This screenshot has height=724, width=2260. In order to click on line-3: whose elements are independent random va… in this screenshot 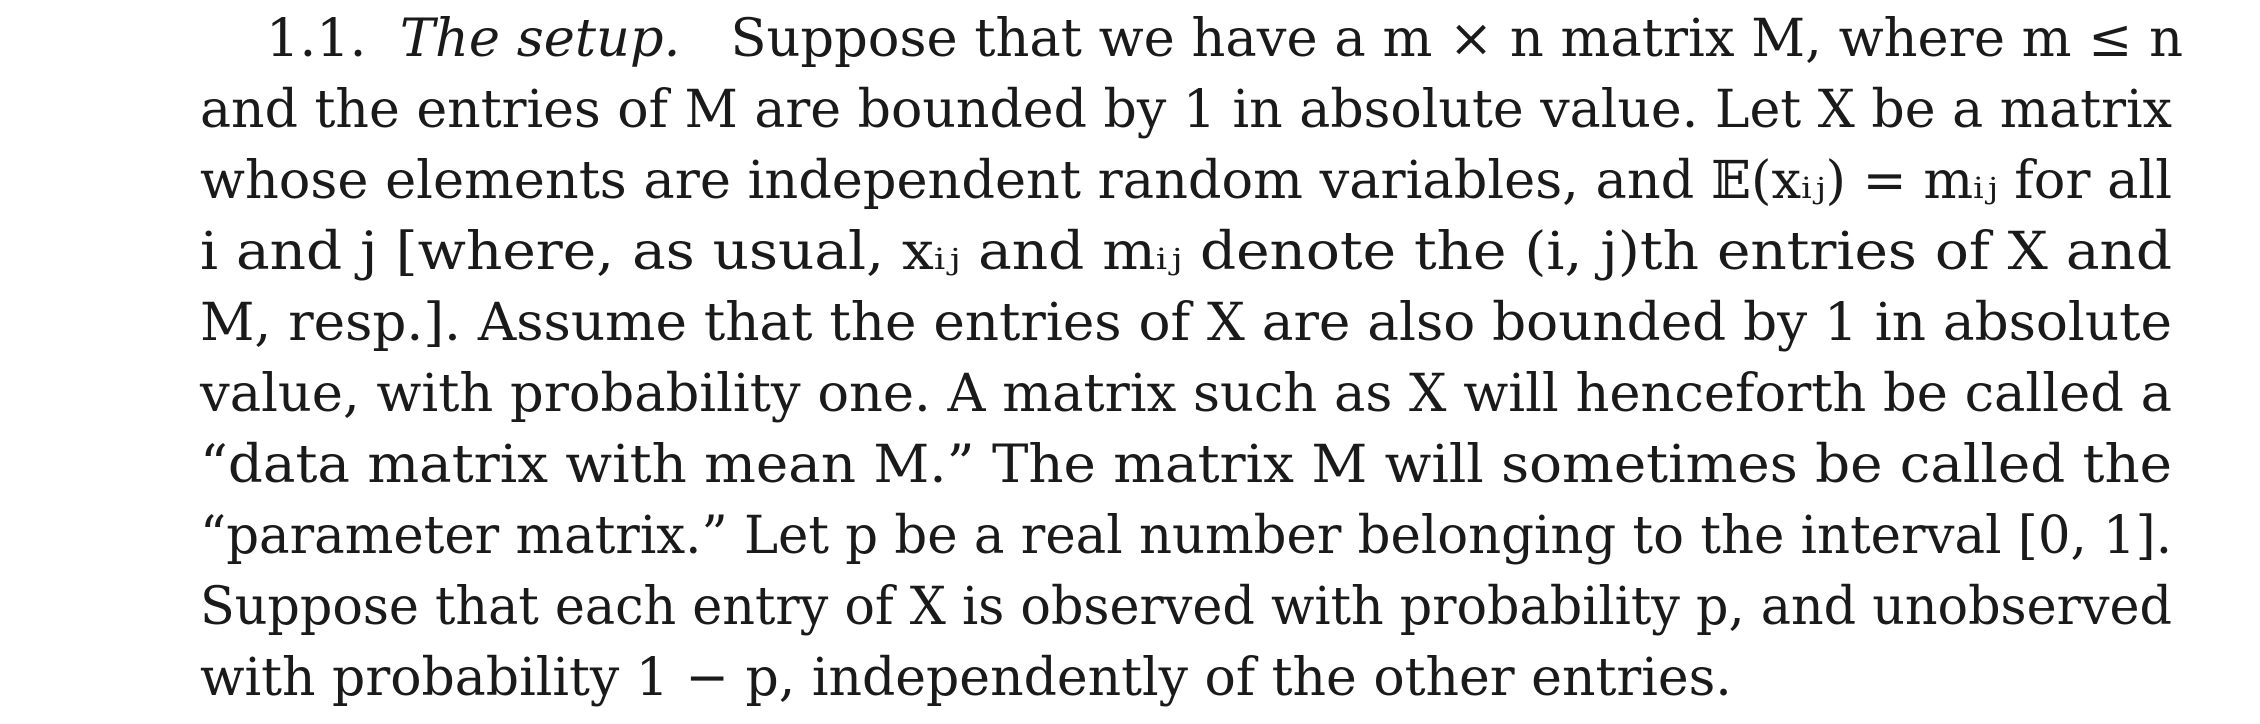, I will do `click(1186, 181)`.